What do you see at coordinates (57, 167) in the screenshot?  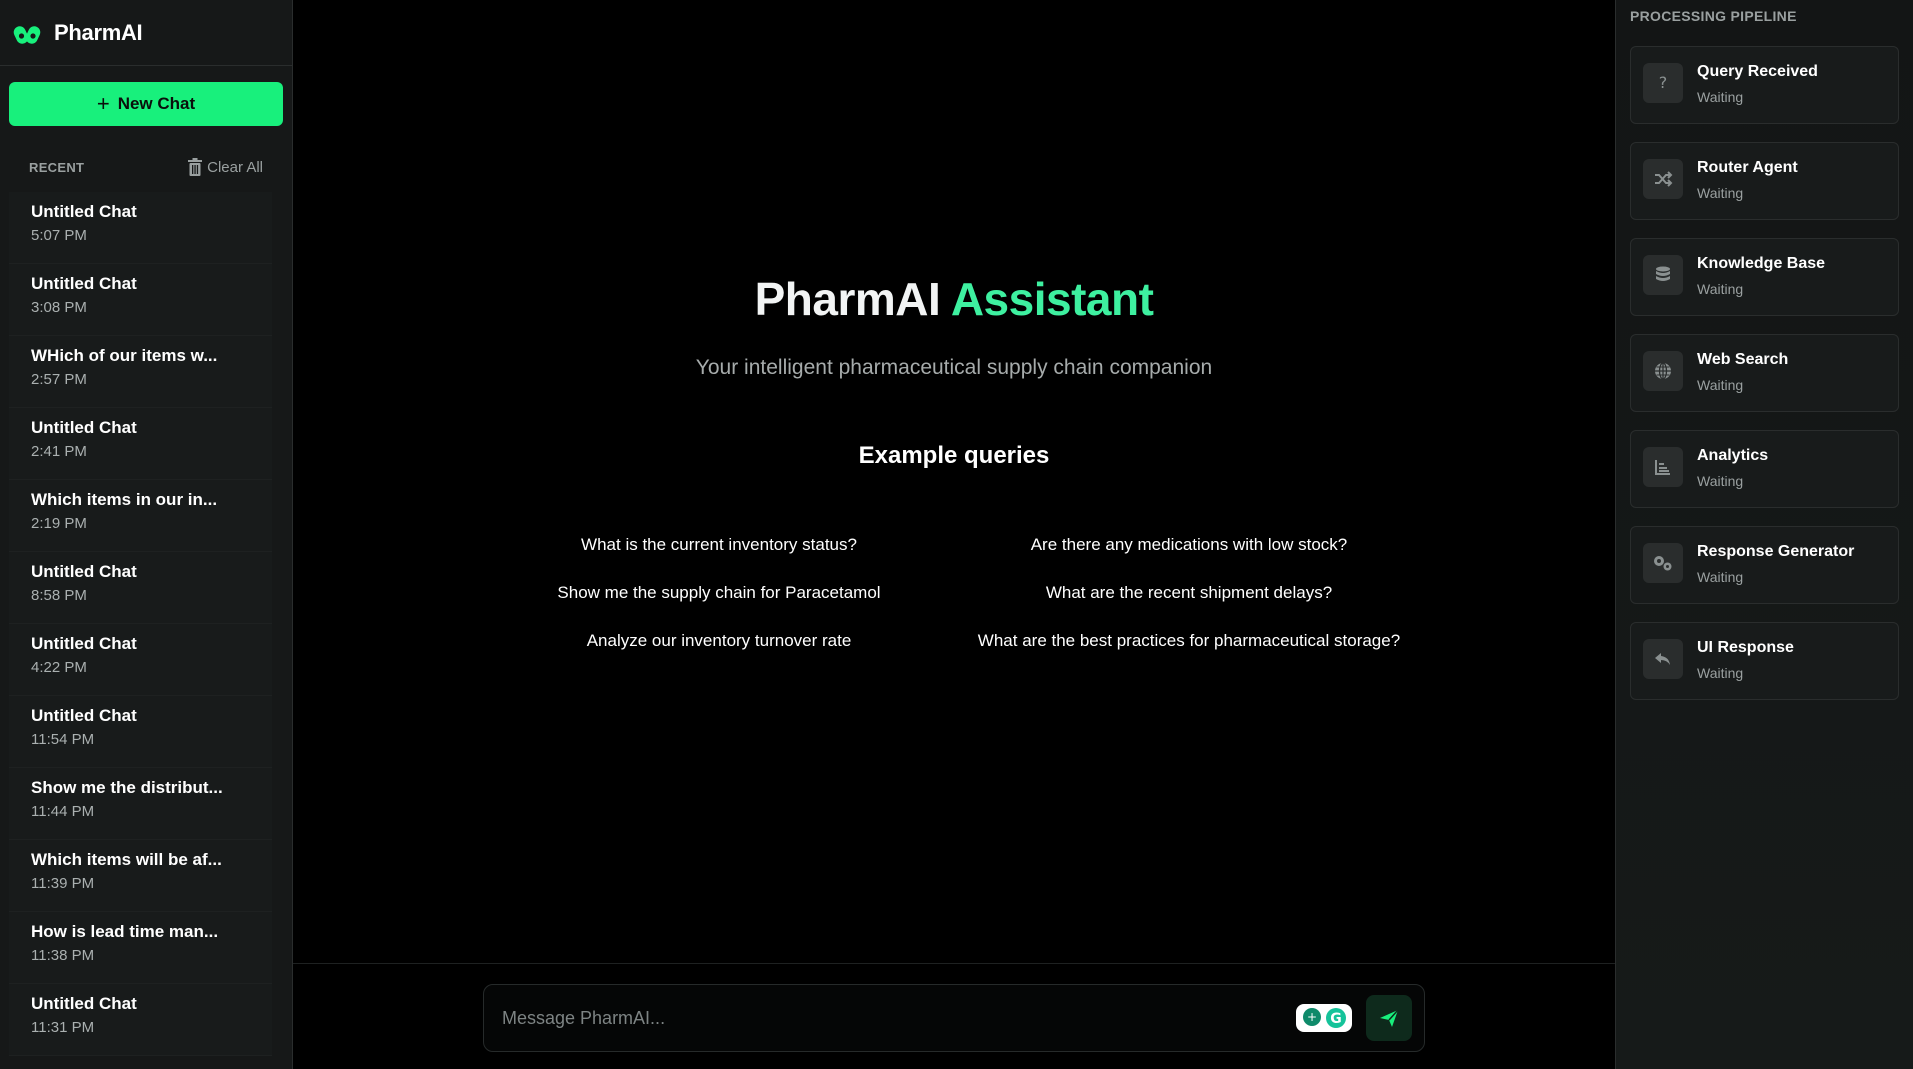 I see `recent-label: RECENT` at bounding box center [57, 167].